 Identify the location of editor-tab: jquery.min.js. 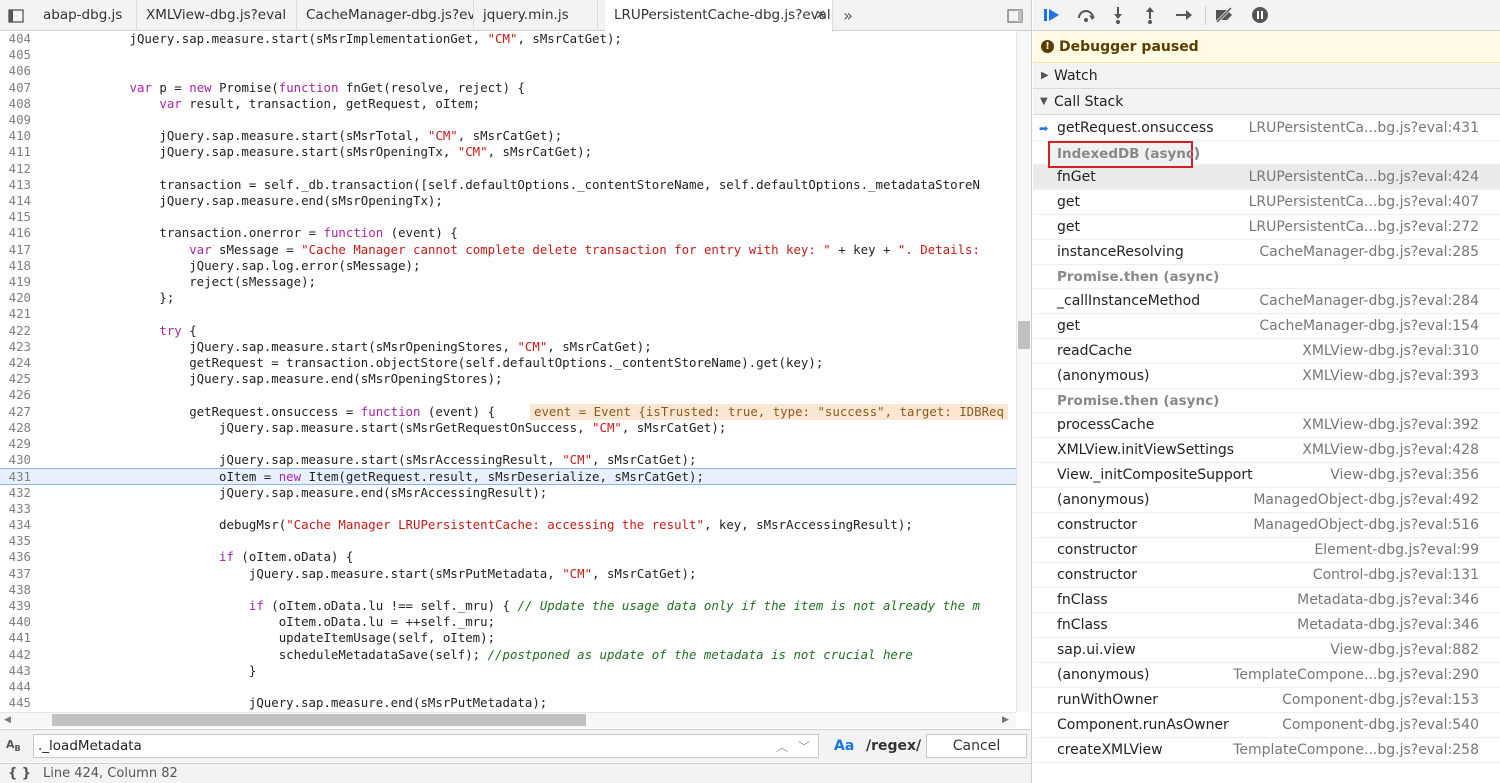
(536, 15).